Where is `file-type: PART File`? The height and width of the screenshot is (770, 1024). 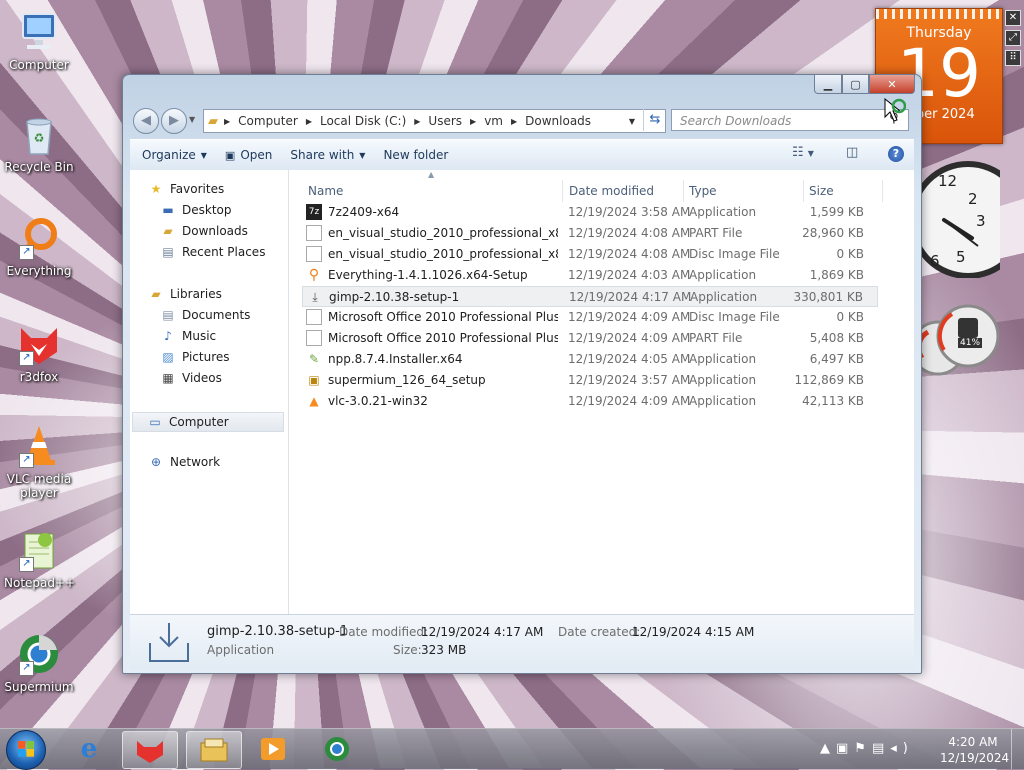
file-type: PART File is located at coordinates (716, 338).